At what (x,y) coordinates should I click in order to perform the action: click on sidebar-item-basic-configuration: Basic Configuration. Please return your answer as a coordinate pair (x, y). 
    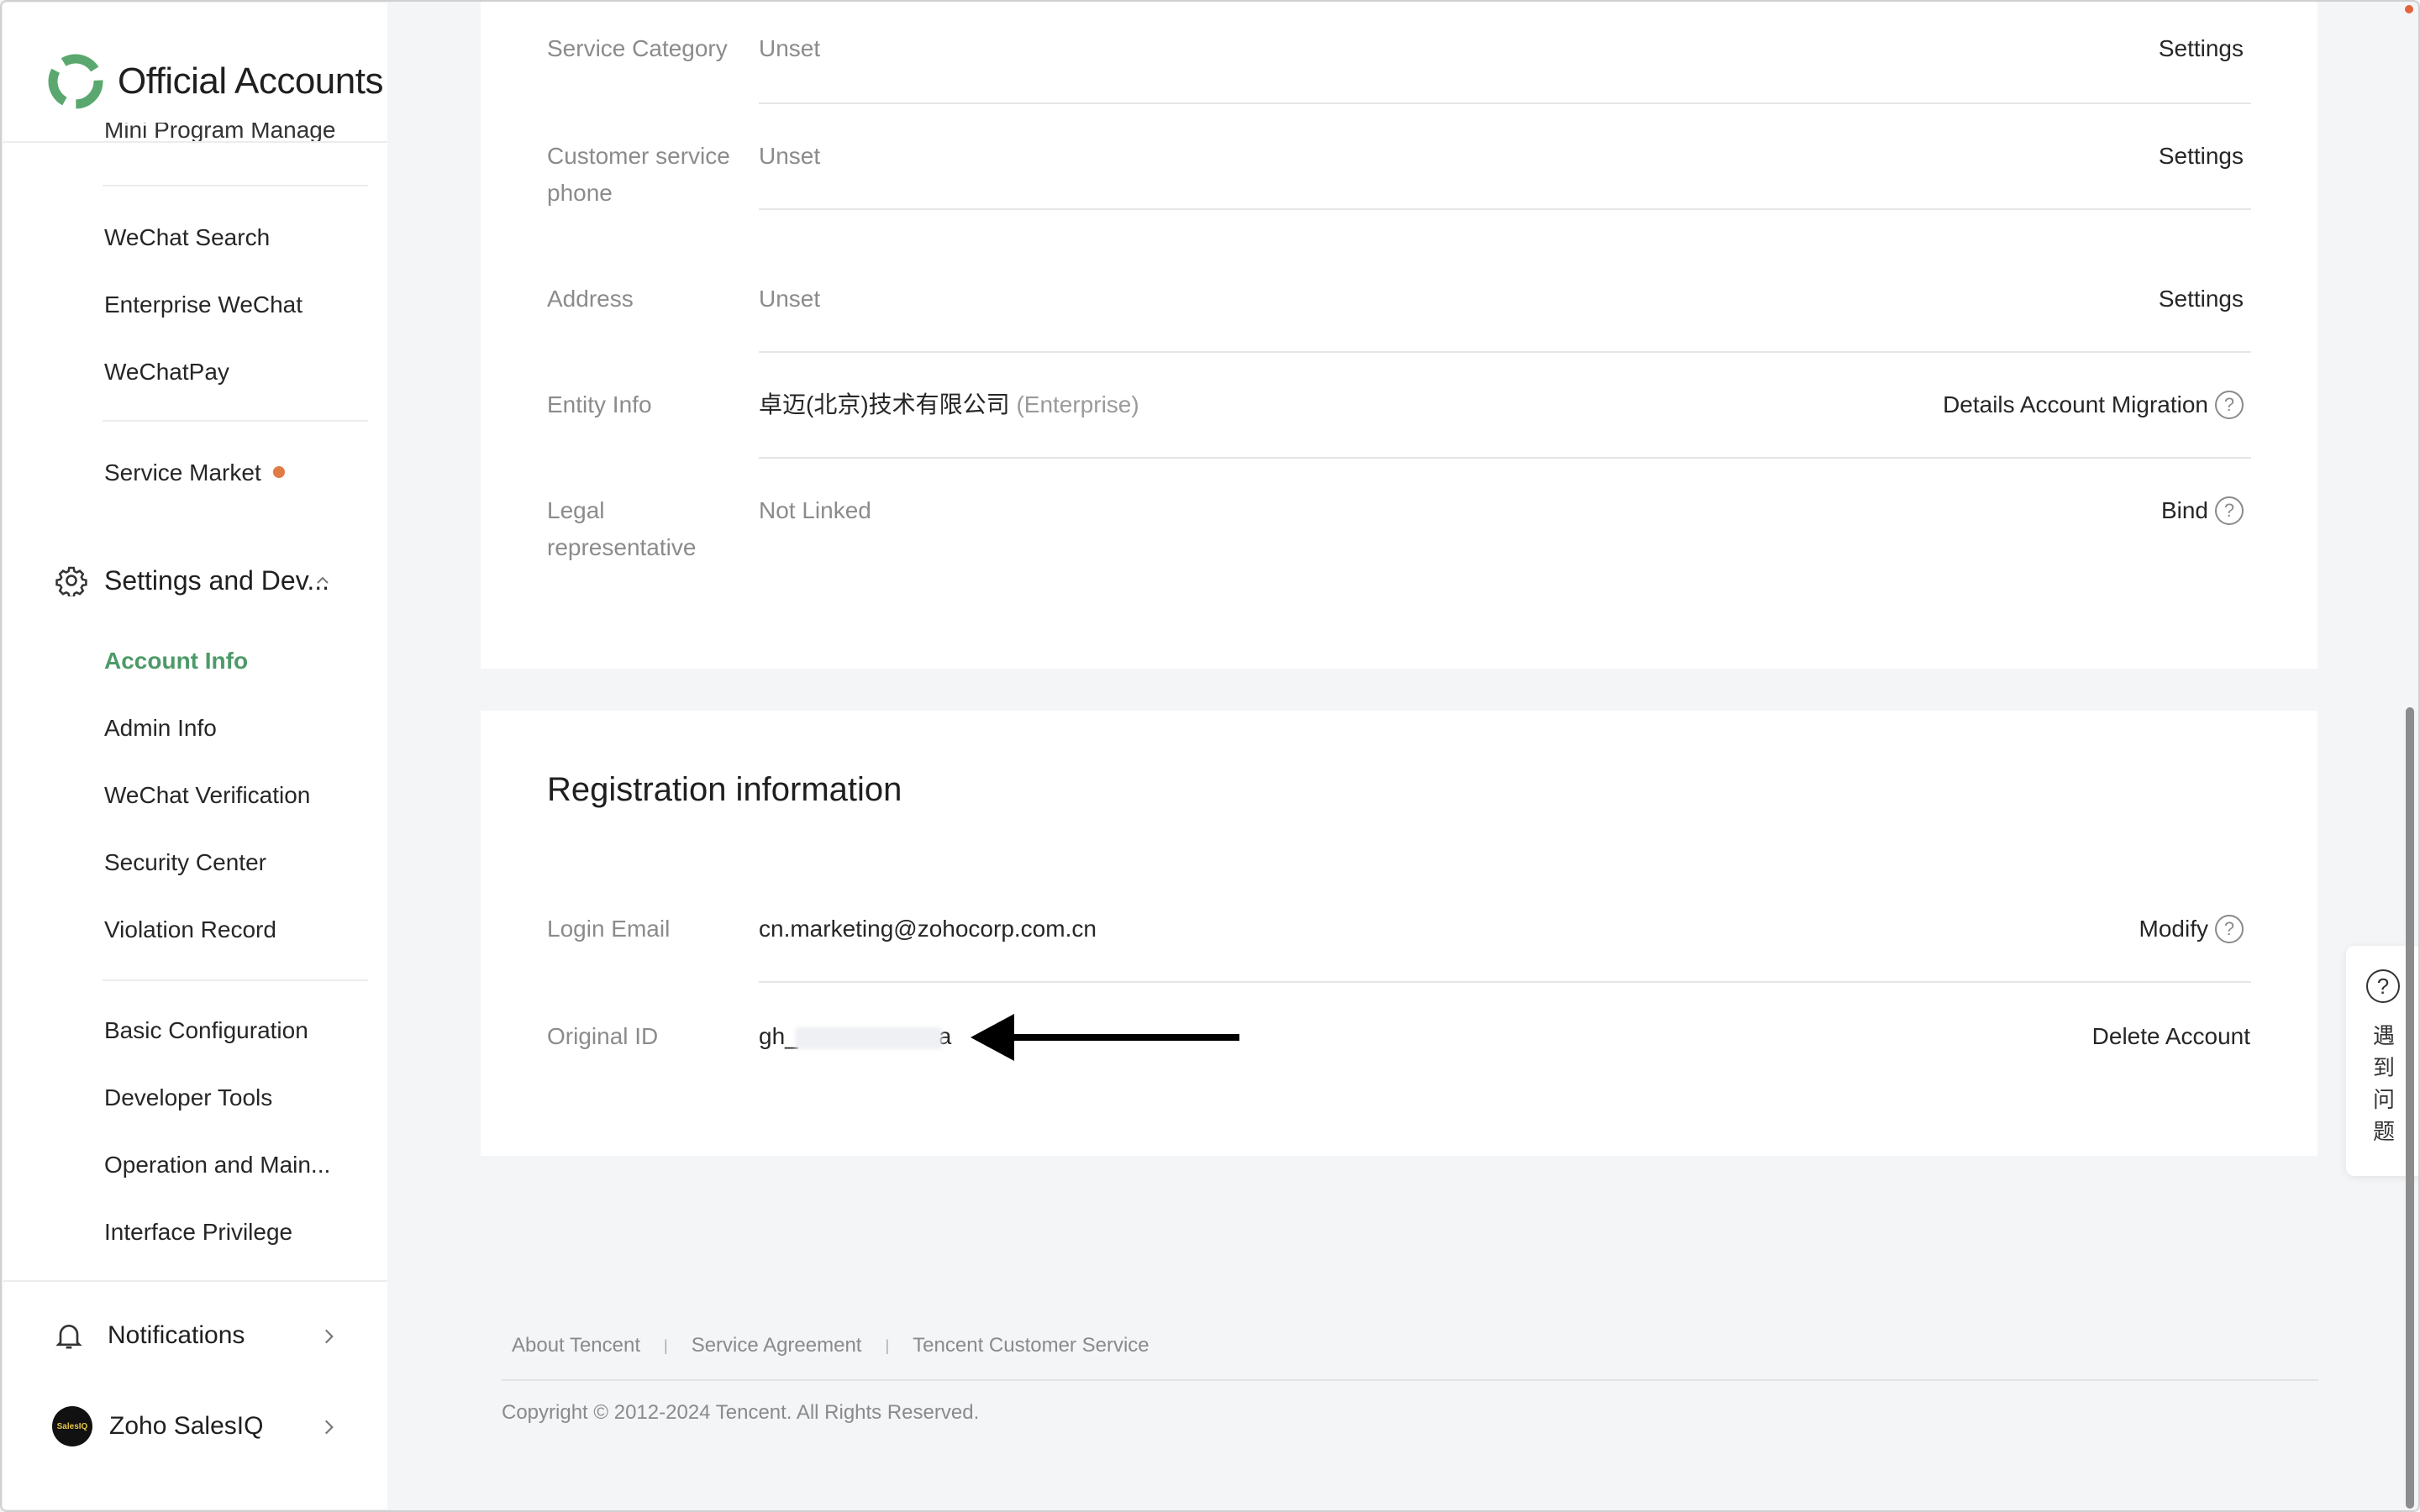
    Looking at the image, I should click on (206, 1031).